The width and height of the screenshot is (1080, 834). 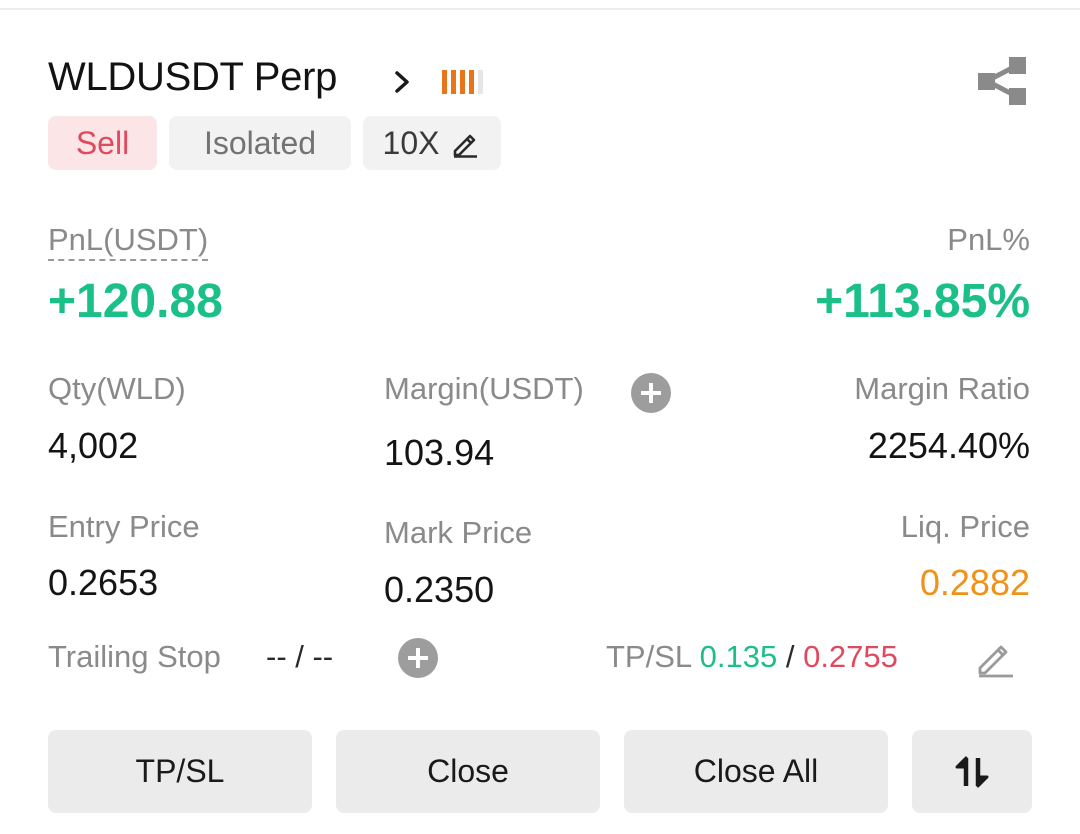 What do you see at coordinates (117, 388) in the screenshot?
I see `qty-label: Qty(WLD)` at bounding box center [117, 388].